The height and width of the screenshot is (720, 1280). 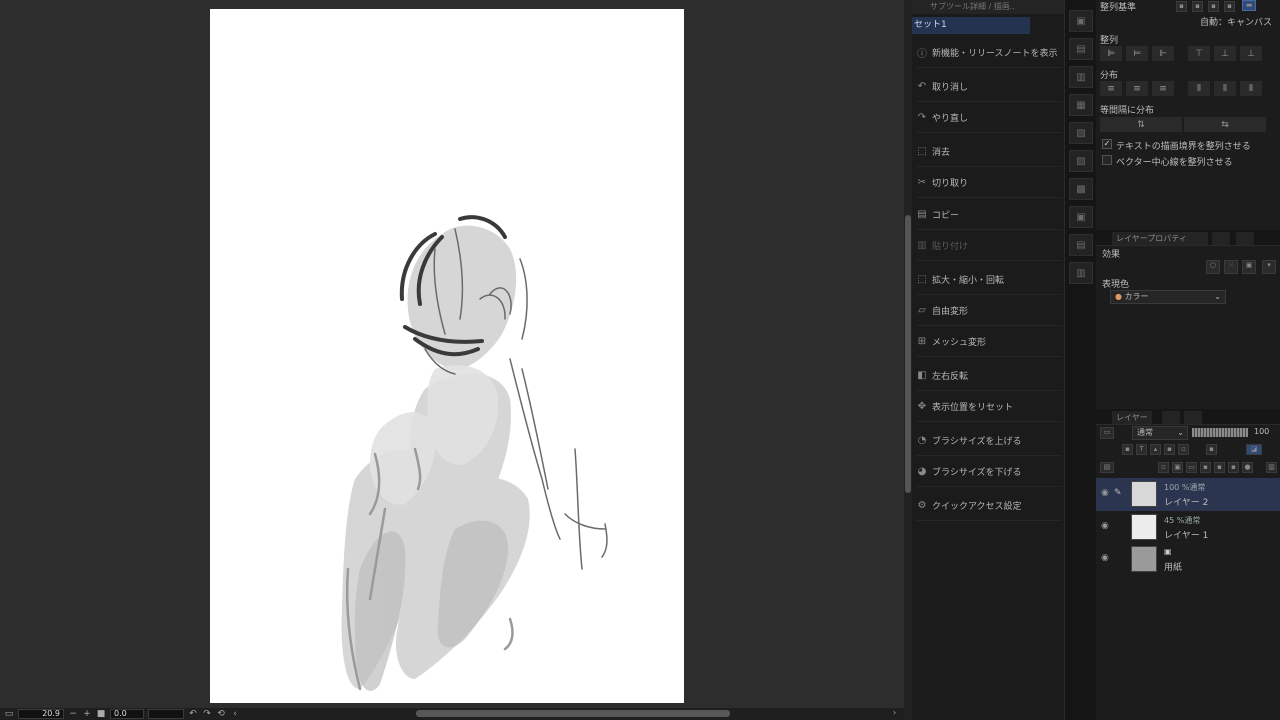 I want to click on align-right-button: ⊩, so click(x=1163, y=53).